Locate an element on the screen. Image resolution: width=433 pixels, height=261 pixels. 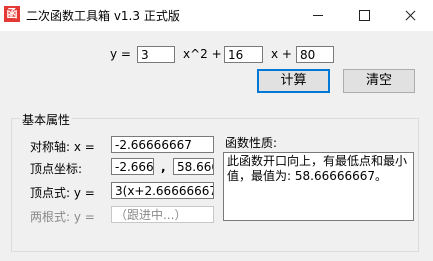
minimize-icon is located at coordinates (318, 15).